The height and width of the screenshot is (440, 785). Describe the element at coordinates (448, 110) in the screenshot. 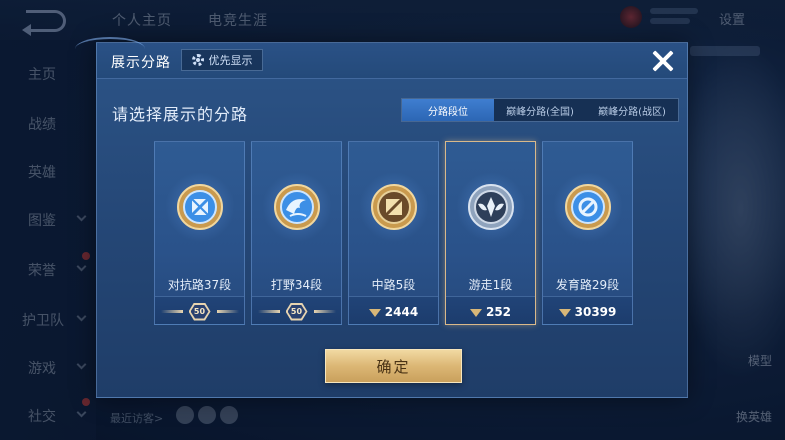

I see `tab-lane-rank: 分路段位` at that location.